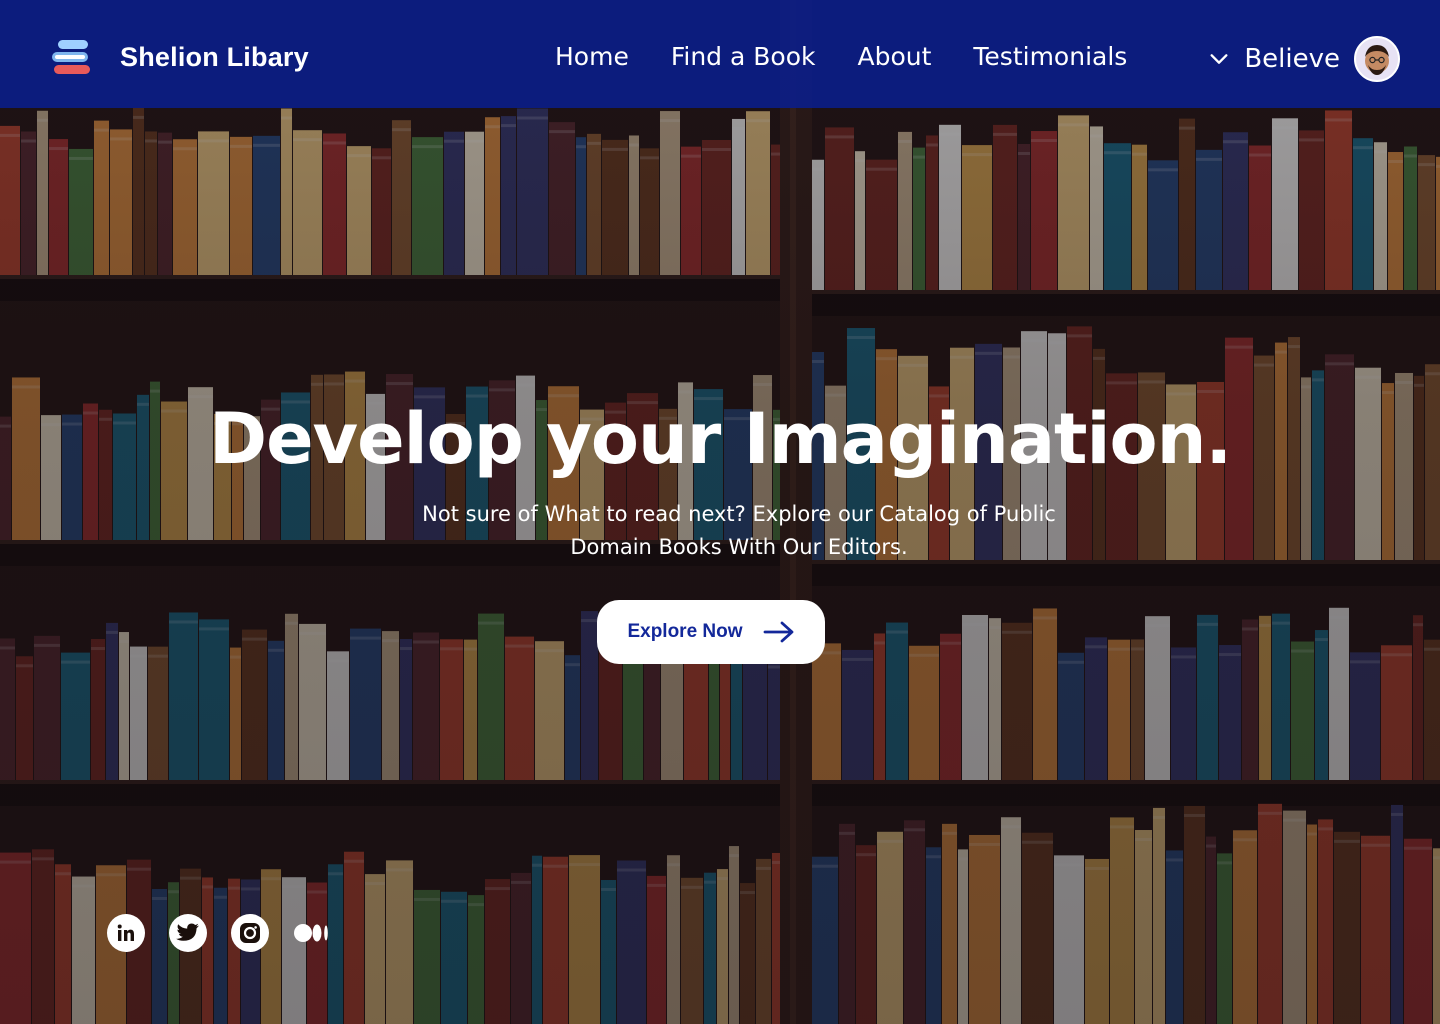 This screenshot has width=1440, height=1024. I want to click on nav-item-home: Home, so click(592, 56).